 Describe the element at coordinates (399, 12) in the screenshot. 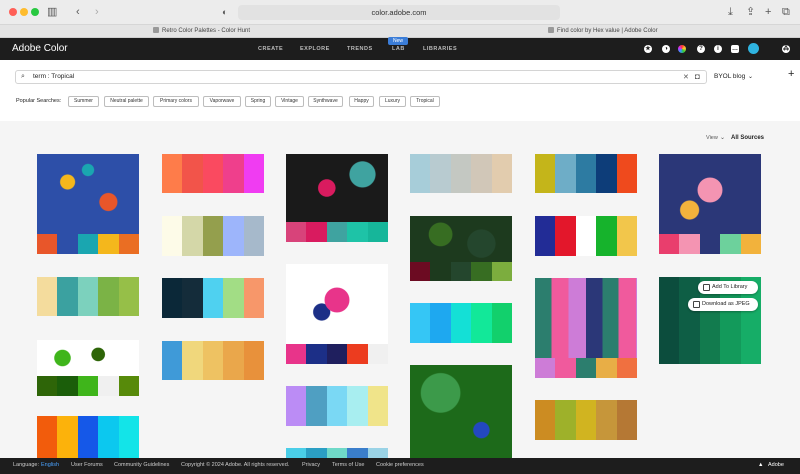

I see `address-bar: color.adobe.com` at that location.